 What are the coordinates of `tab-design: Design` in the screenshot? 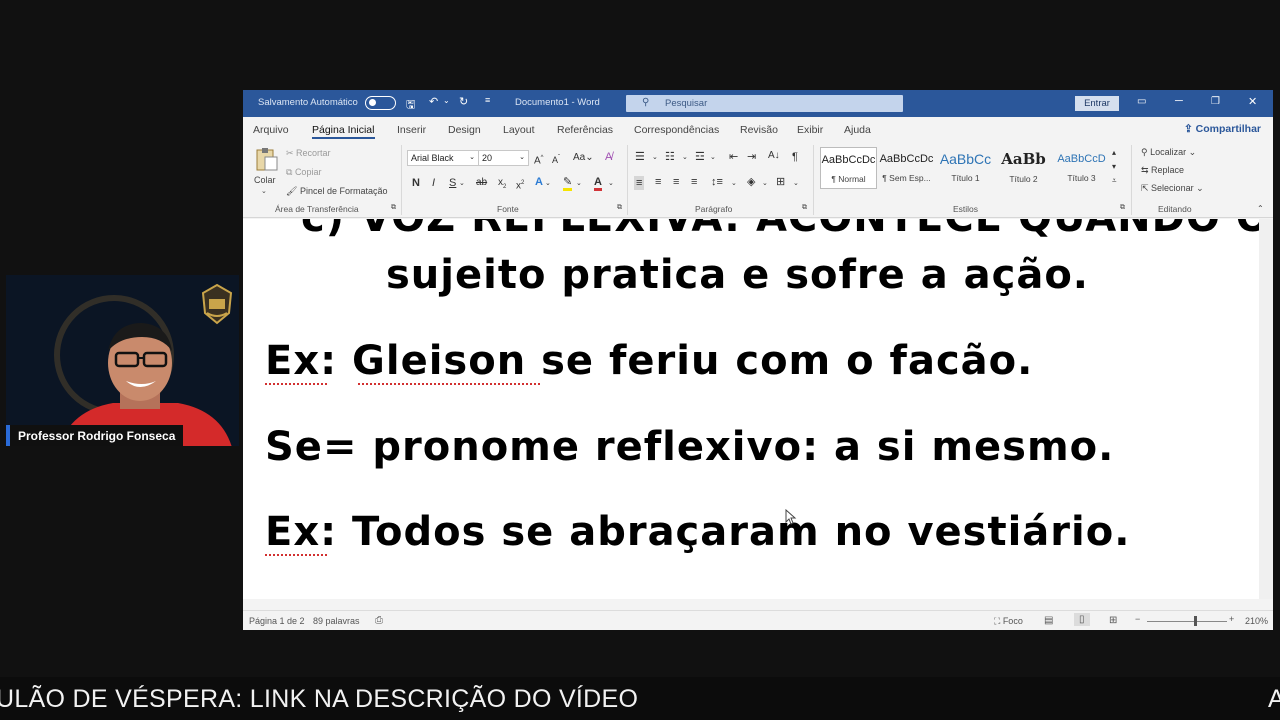 It's located at (464, 130).